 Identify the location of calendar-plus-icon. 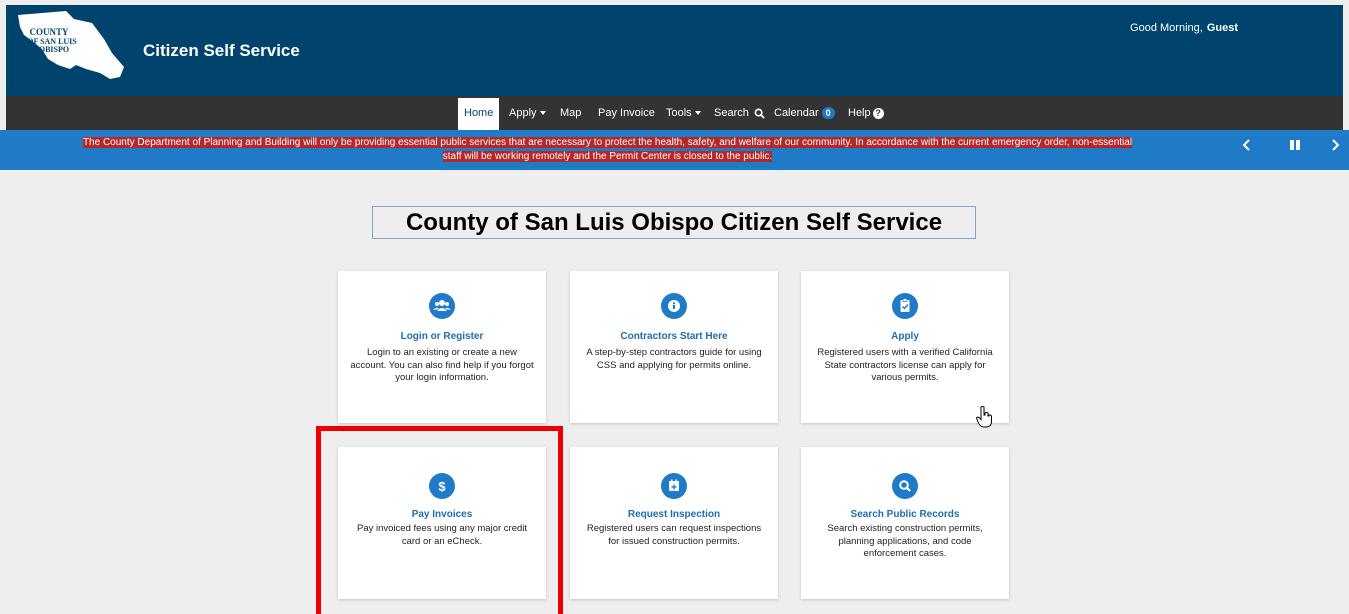
(674, 486).